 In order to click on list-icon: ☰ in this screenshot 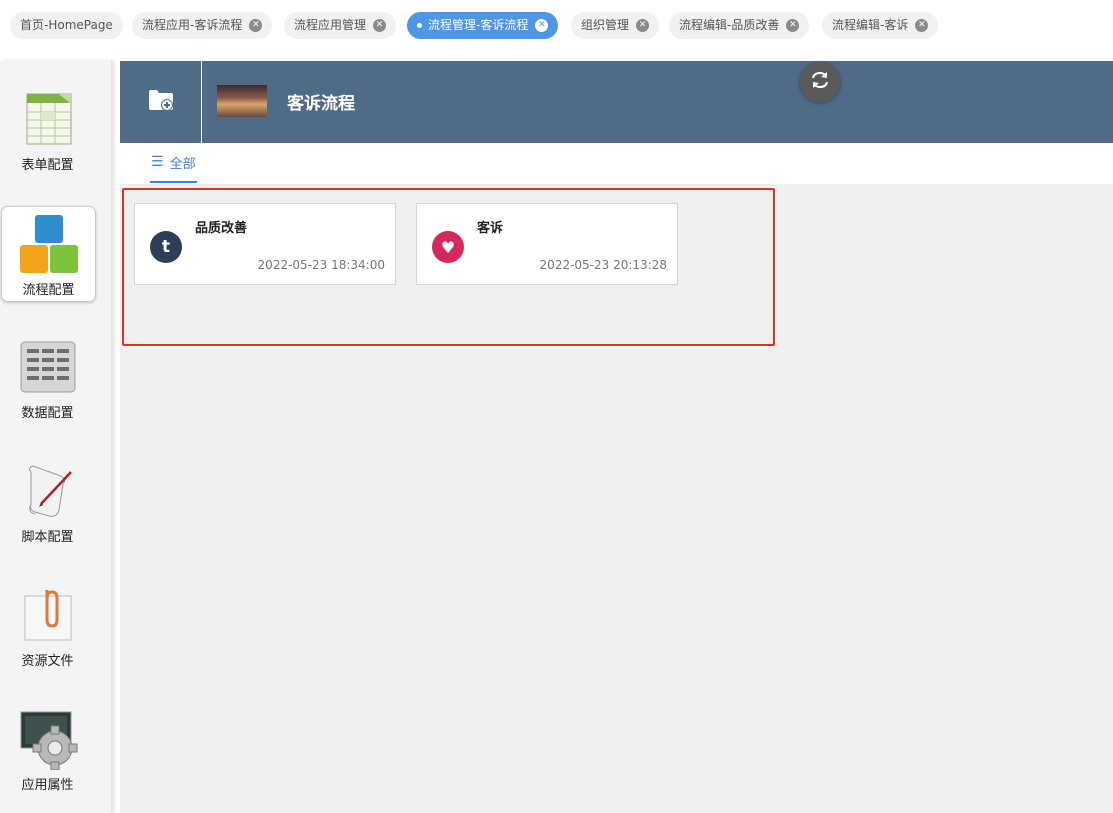, I will do `click(157, 162)`.